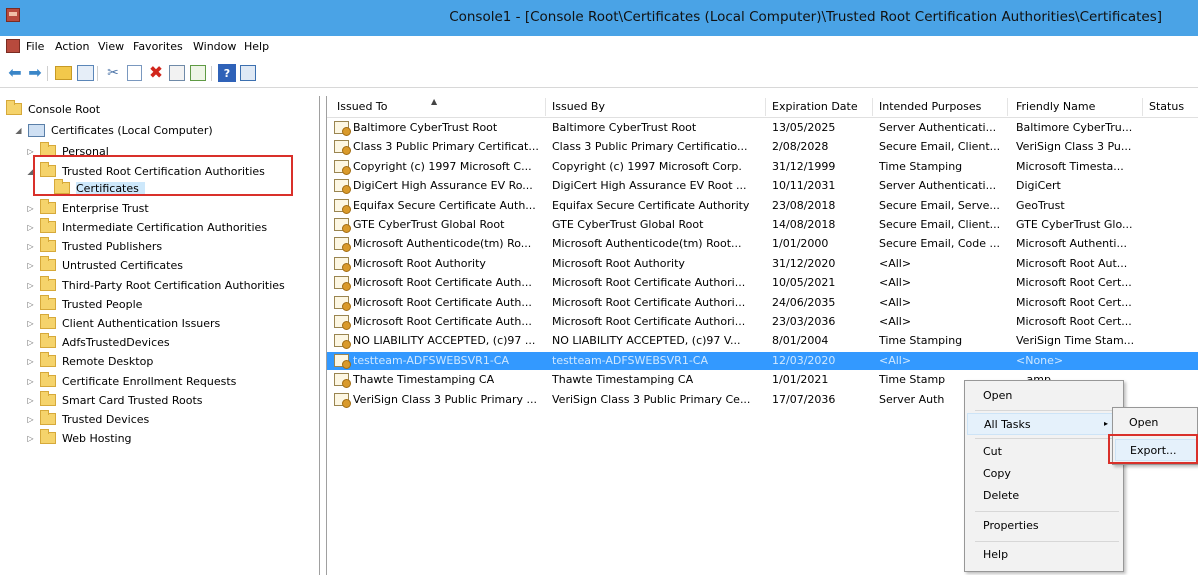 The image size is (1198, 575). Describe the element at coordinates (578, 106) in the screenshot. I see `column-header-issued-by: Issued By` at that location.